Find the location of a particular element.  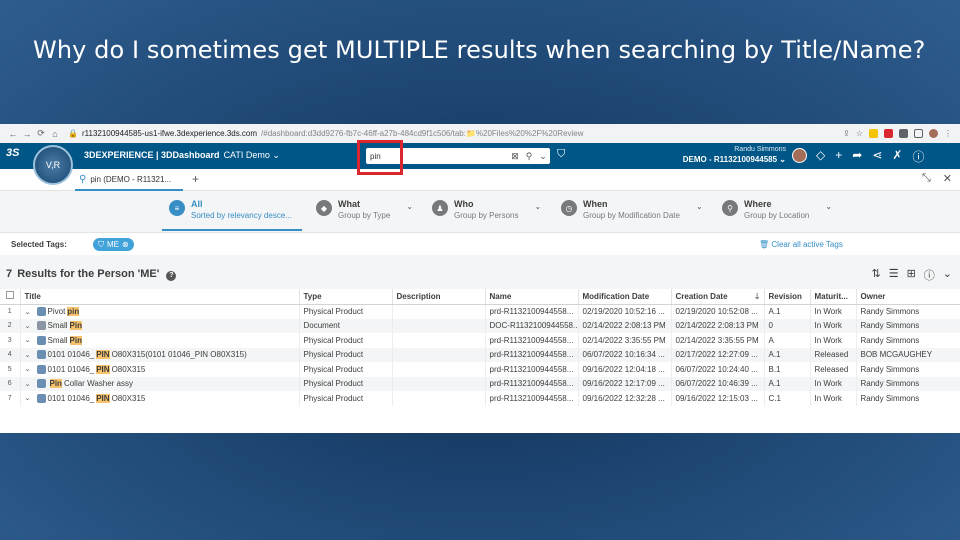

share-icon: ⇪ is located at coordinates (846, 133).